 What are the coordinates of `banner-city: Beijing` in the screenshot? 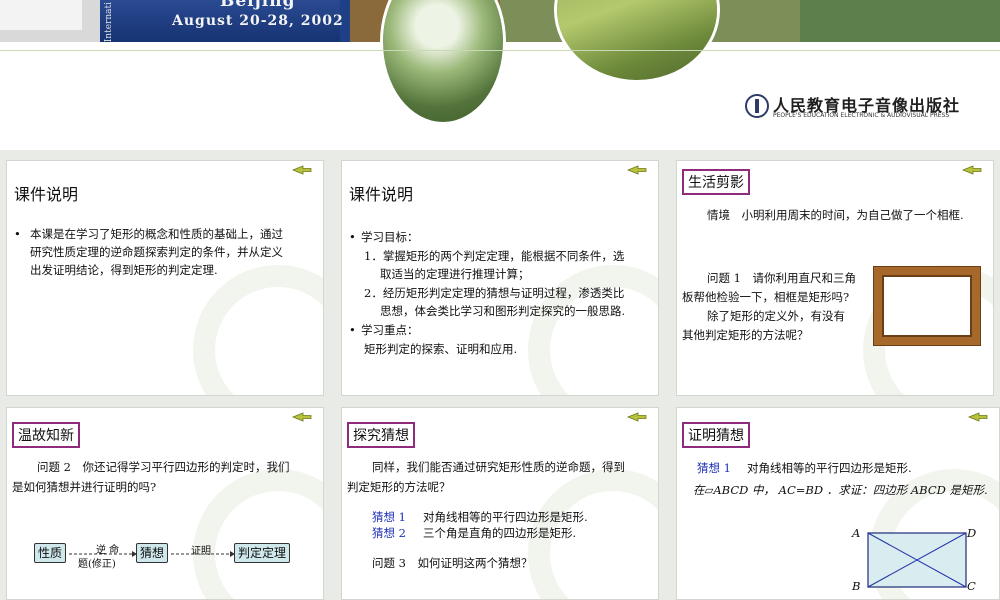 It's located at (258, 5).